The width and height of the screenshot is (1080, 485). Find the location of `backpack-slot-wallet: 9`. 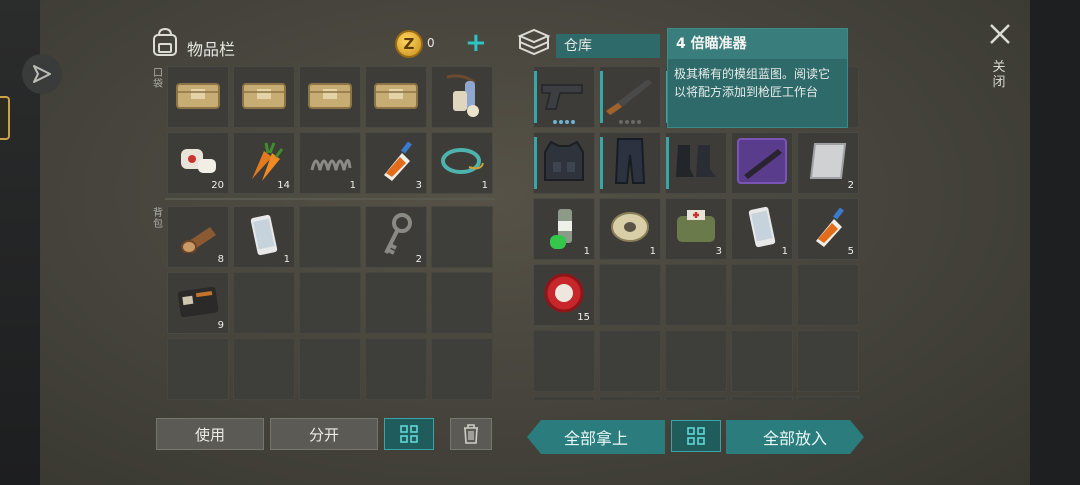

backpack-slot-wallet: 9 is located at coordinates (198, 303).